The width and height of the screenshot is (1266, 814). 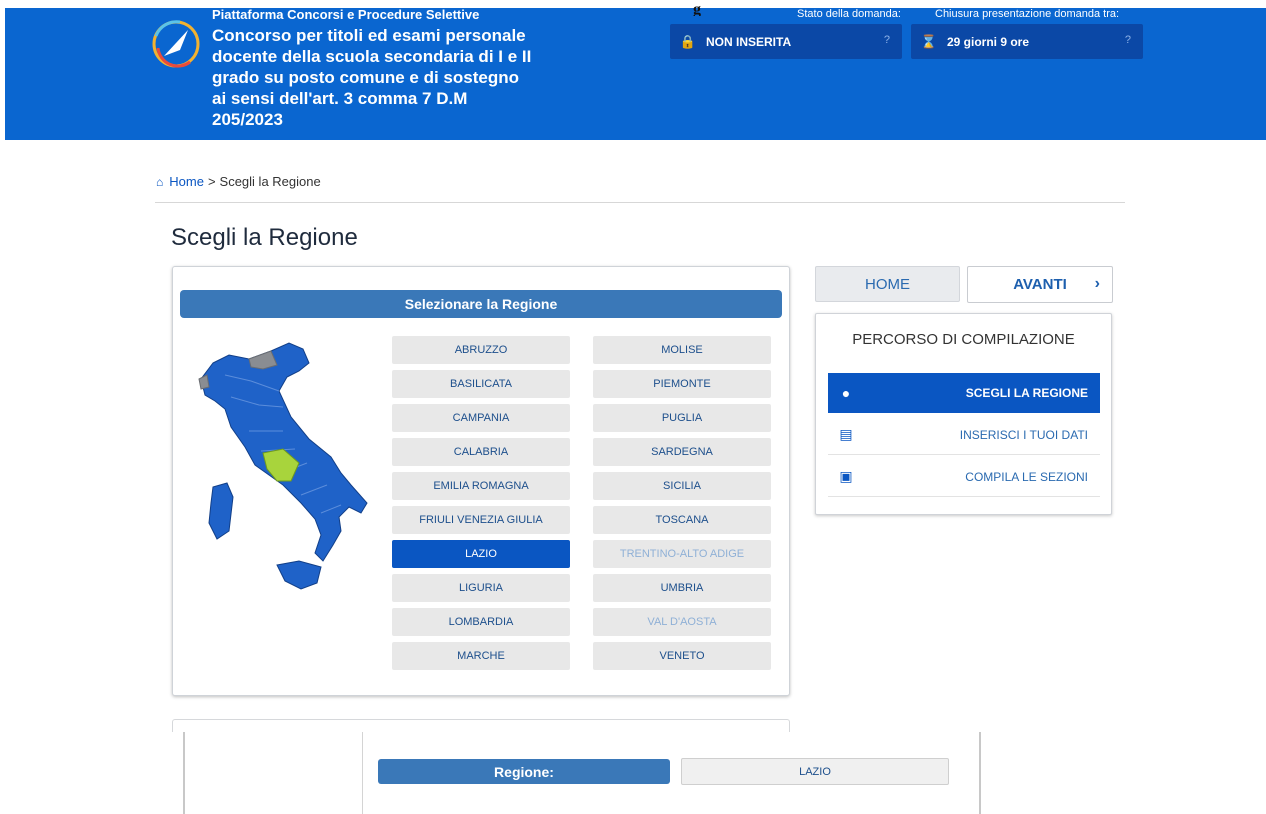 What do you see at coordinates (815, 771) in the screenshot?
I see `summary-region-value: LAZIO` at bounding box center [815, 771].